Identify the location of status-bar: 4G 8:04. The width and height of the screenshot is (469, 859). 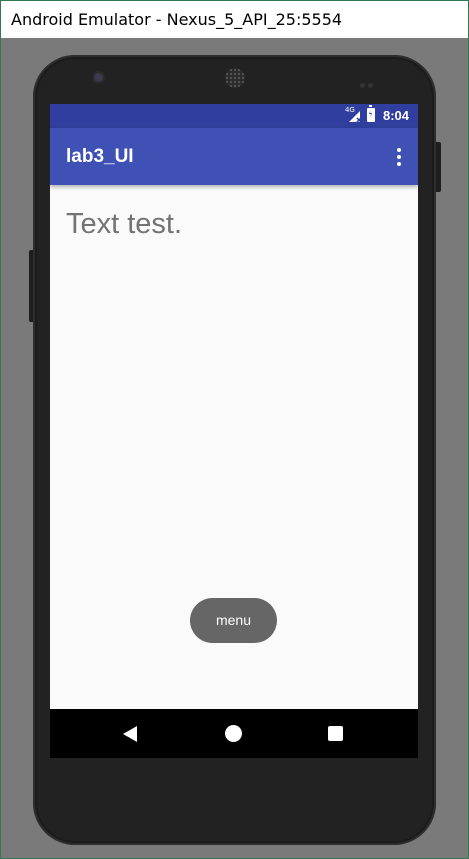
(234, 116).